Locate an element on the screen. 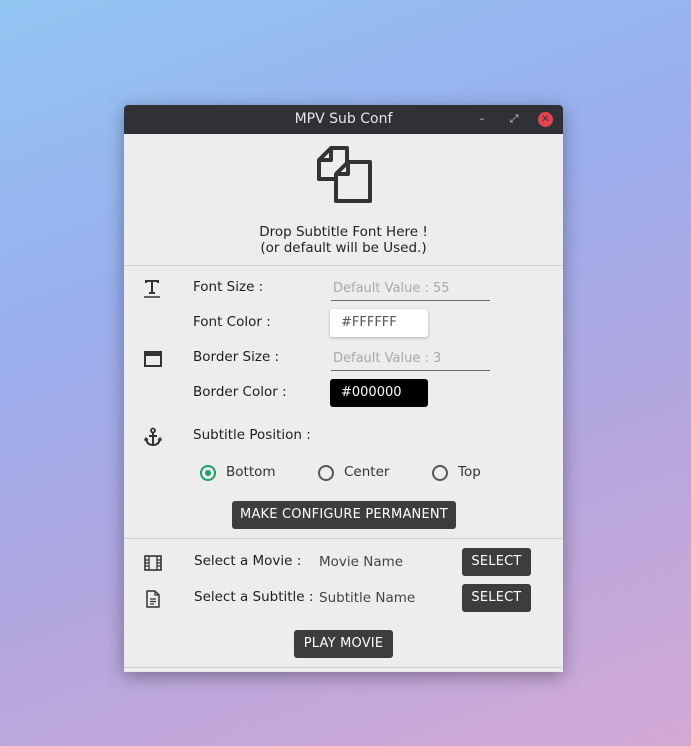 Image resolution: width=691 pixels, height=746 pixels. border-color-picker: #000000 is located at coordinates (379, 393).